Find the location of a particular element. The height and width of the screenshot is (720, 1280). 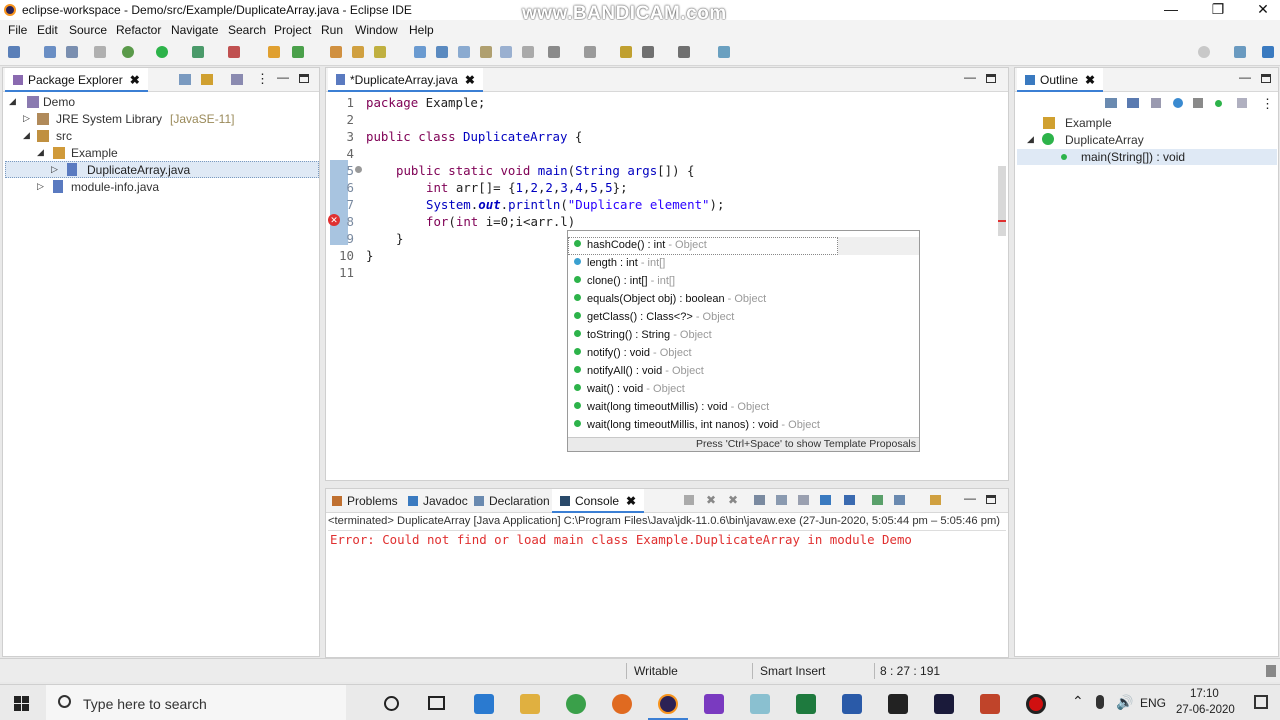

remove-all-icon: ✖ is located at coordinates (733, 500).